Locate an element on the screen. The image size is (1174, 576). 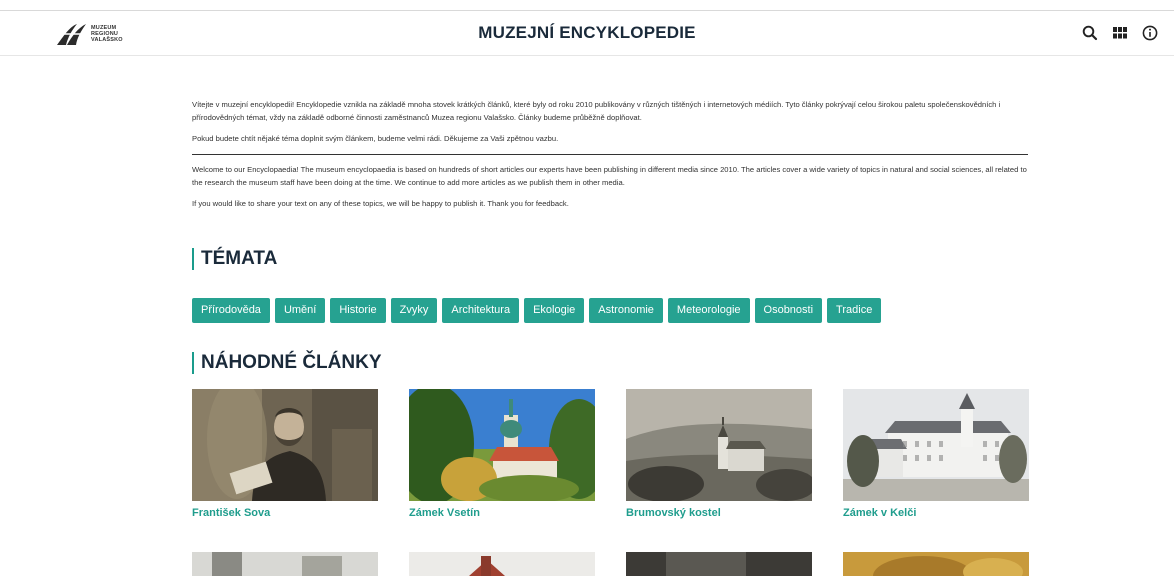
article-card: Brumovský kostel is located at coordinates (719, 454).